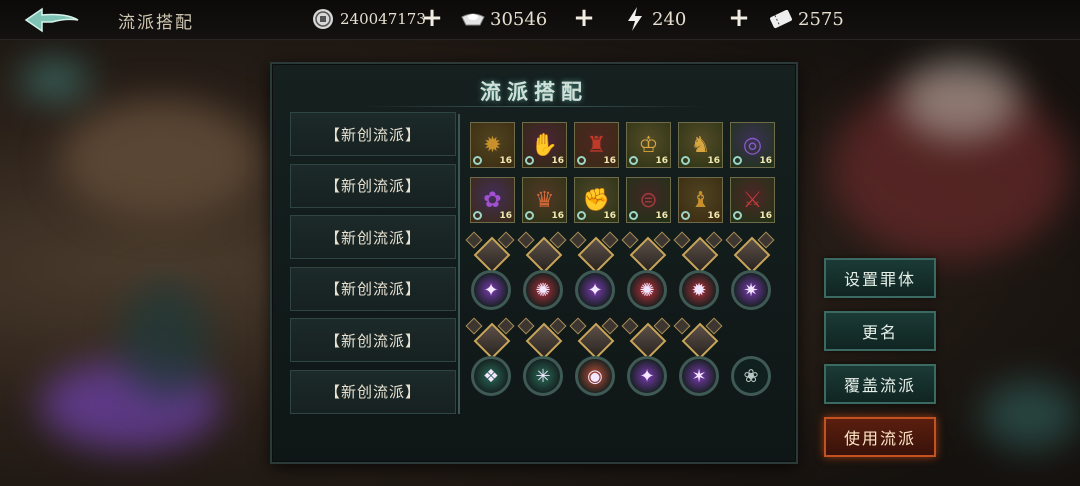 This screenshot has height=486, width=1080. Describe the element at coordinates (543, 376) in the screenshot. I see `element-orb-icon: ✳` at that location.